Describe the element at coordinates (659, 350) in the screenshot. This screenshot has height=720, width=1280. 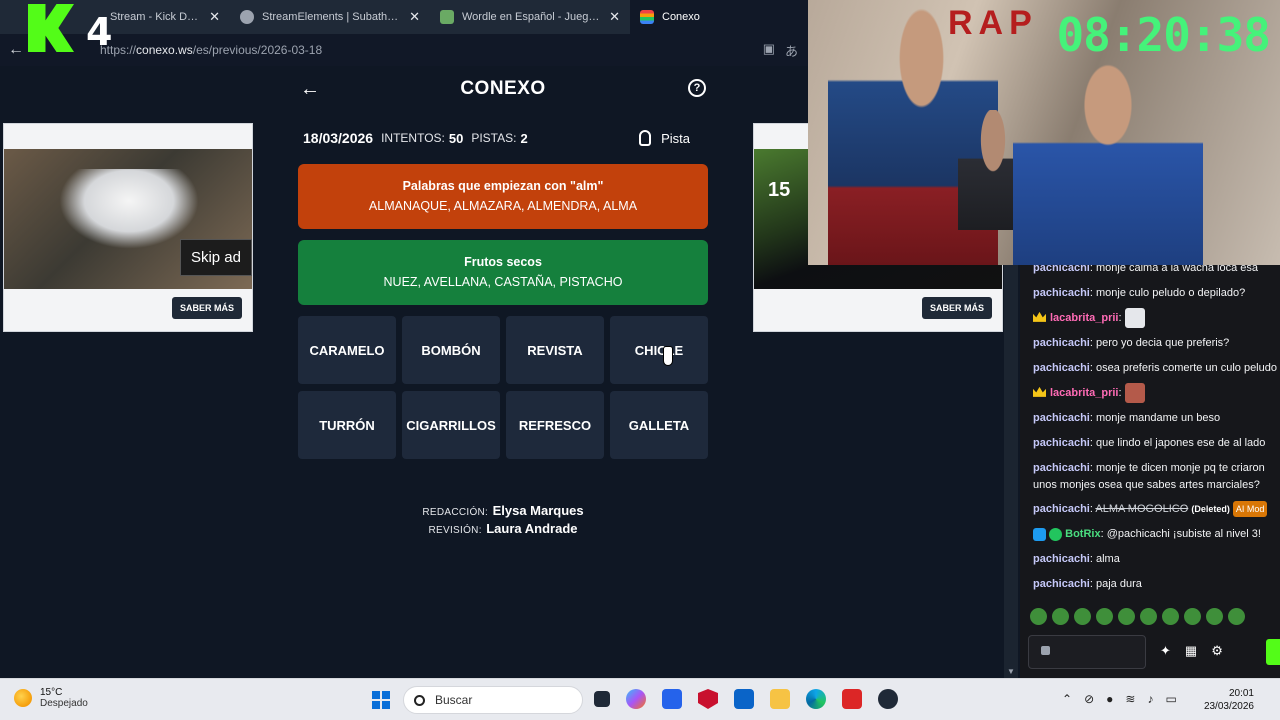
I see `word-tile: CHICLE` at that location.